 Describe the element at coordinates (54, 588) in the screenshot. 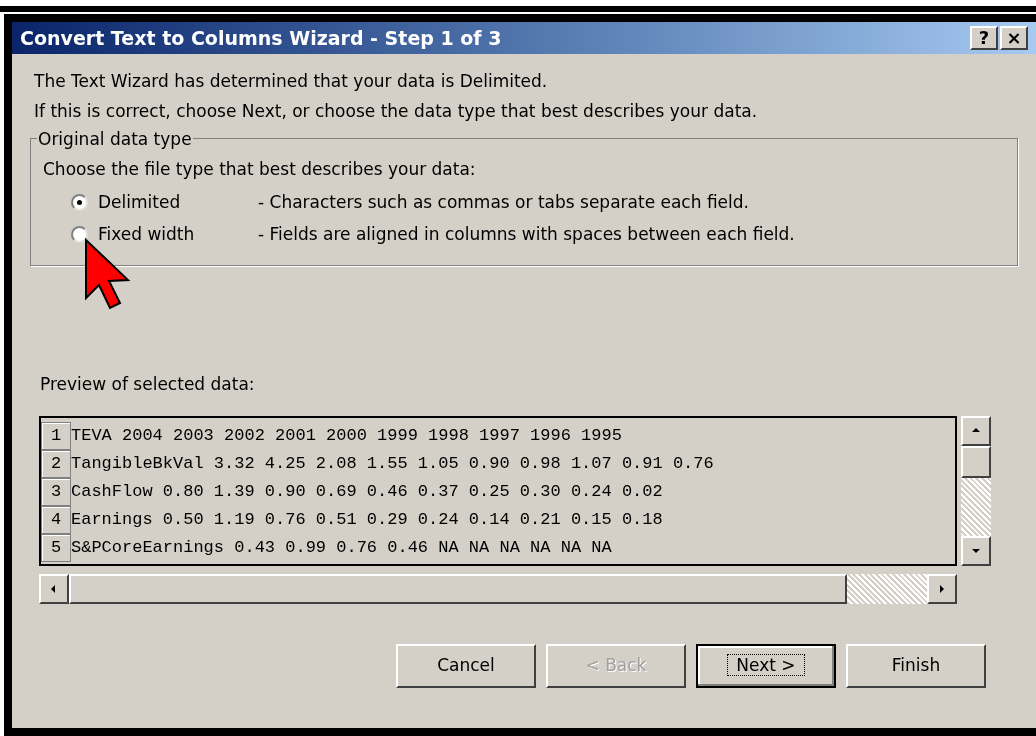

I see `scroll-left-button` at that location.